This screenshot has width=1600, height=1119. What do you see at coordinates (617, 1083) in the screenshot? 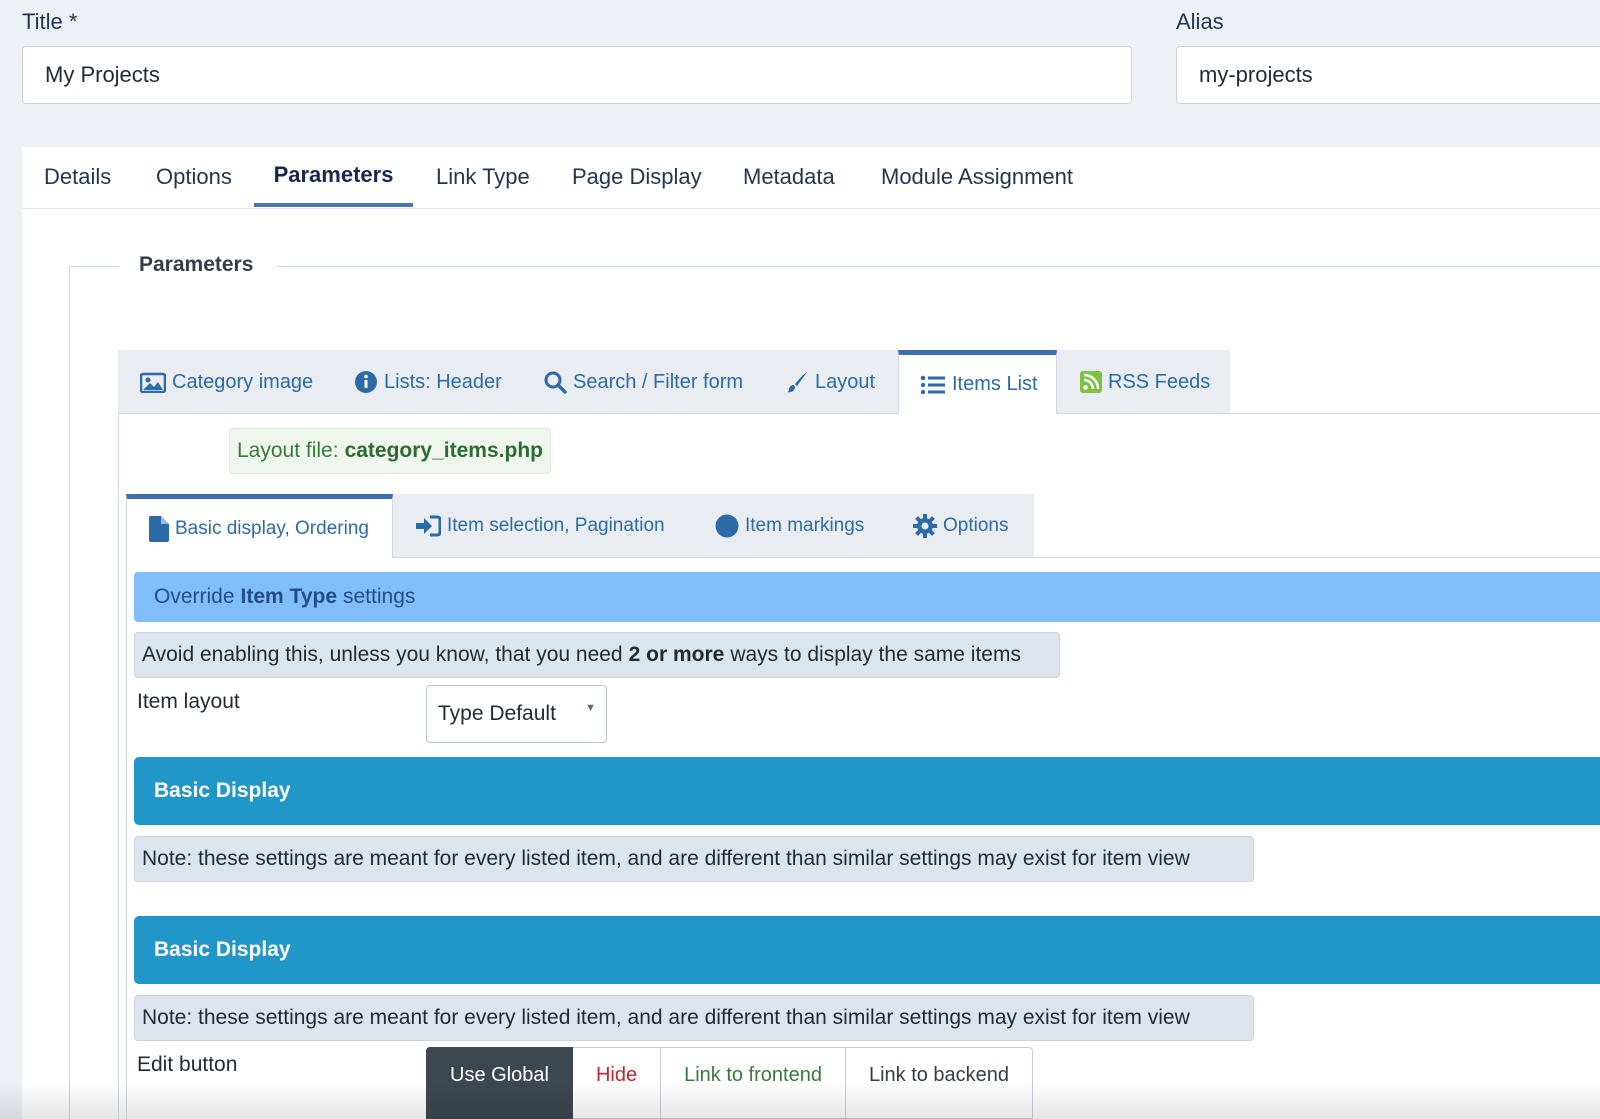
I see `hide-button: Hide` at bounding box center [617, 1083].